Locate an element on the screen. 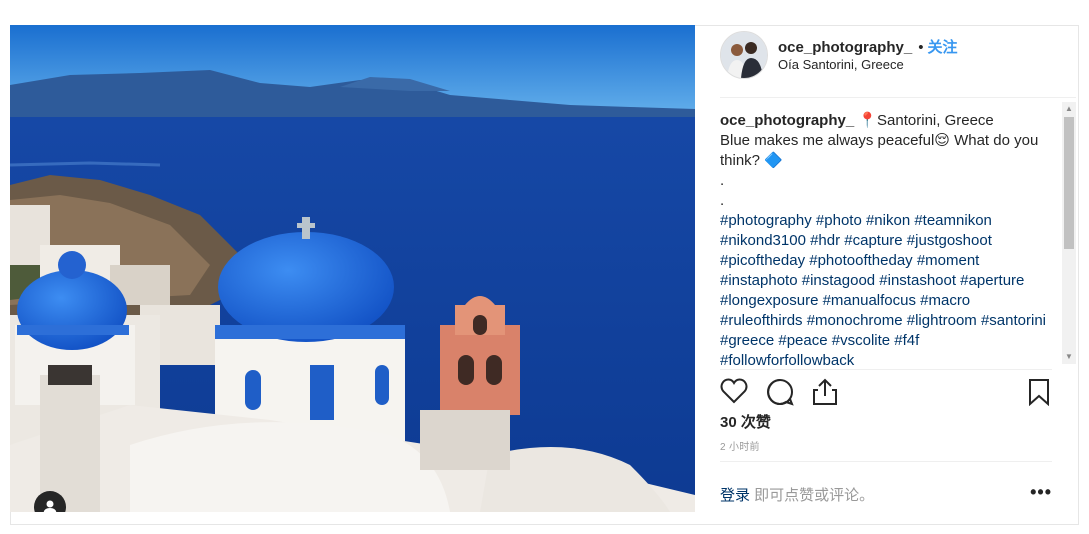 This screenshot has height=534, width=1089. login-prompt: 登录 即可点赞或评论。 is located at coordinates (797, 494).